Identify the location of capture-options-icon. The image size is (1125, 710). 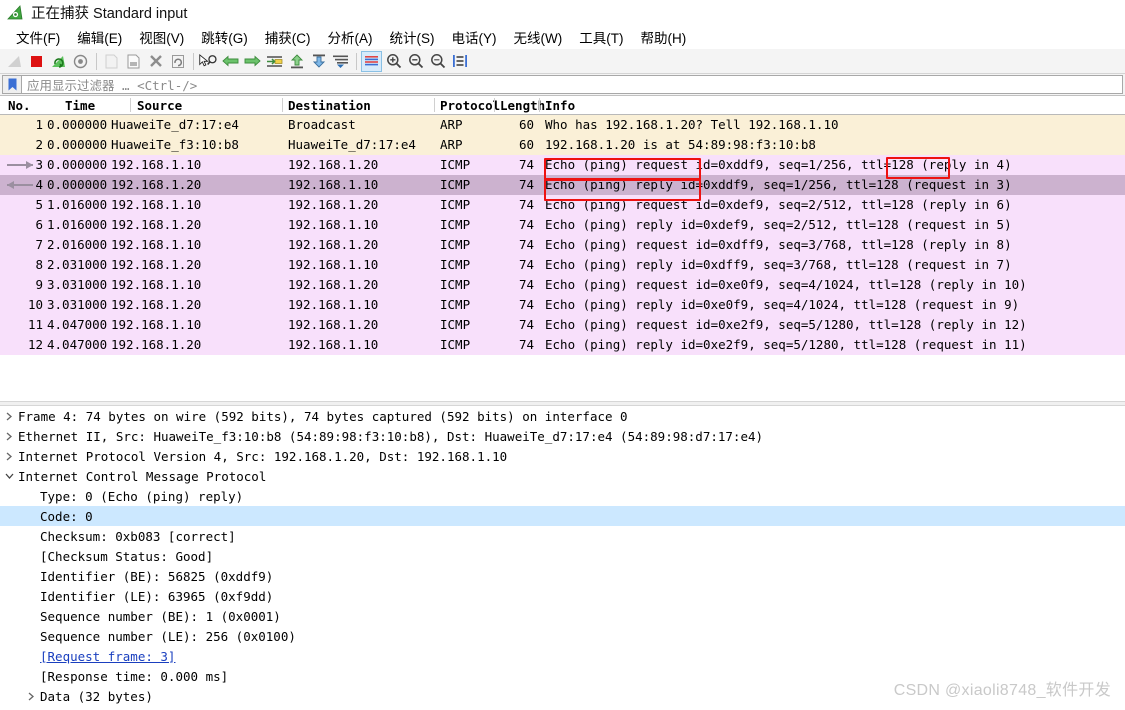
(80, 61).